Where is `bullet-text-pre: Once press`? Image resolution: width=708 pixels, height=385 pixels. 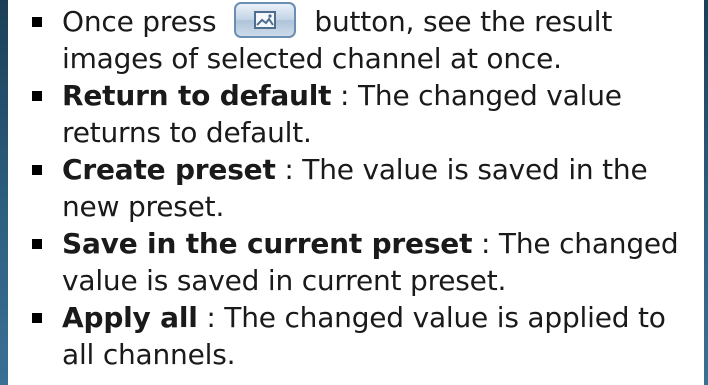
bullet-text-pre: Once press is located at coordinates (139, 21).